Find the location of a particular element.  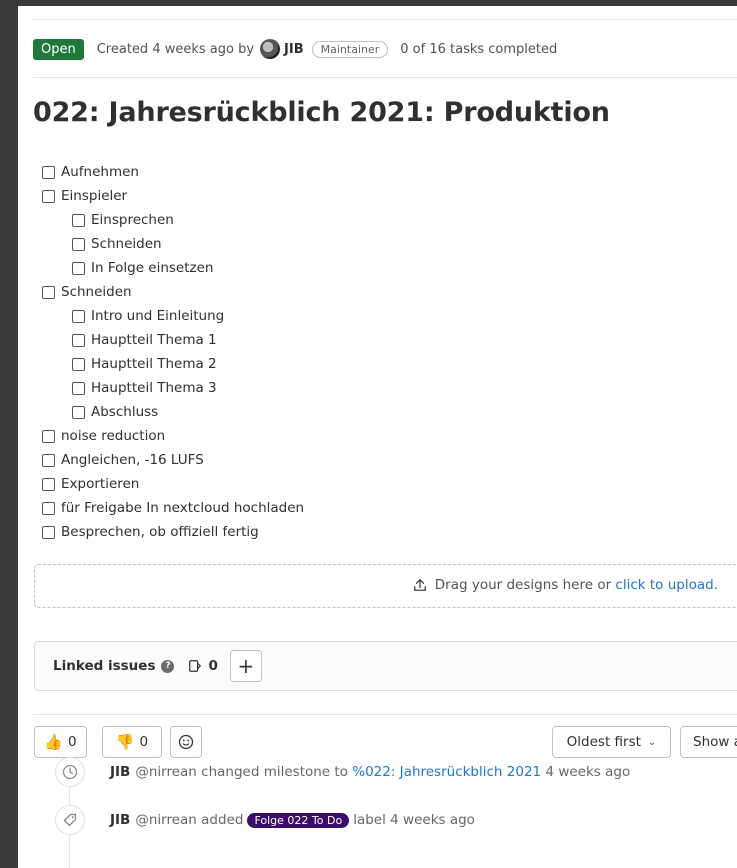

task-label: Hauptteil Thema 2 is located at coordinates (154, 364).